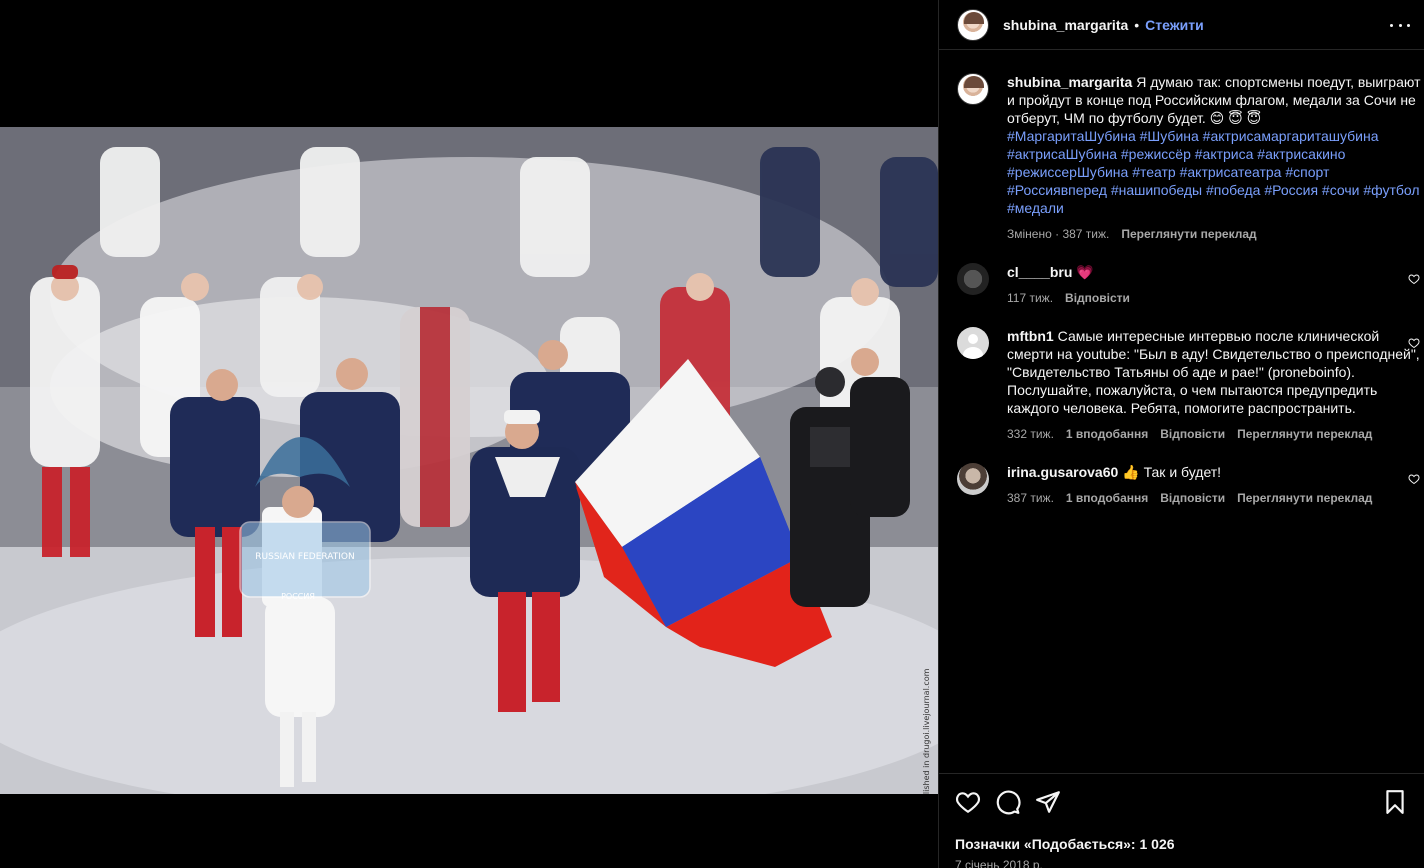  Describe the element at coordinates (1188, 234) in the screenshot. I see `caption-translate-button: Переглянути переклад` at that location.